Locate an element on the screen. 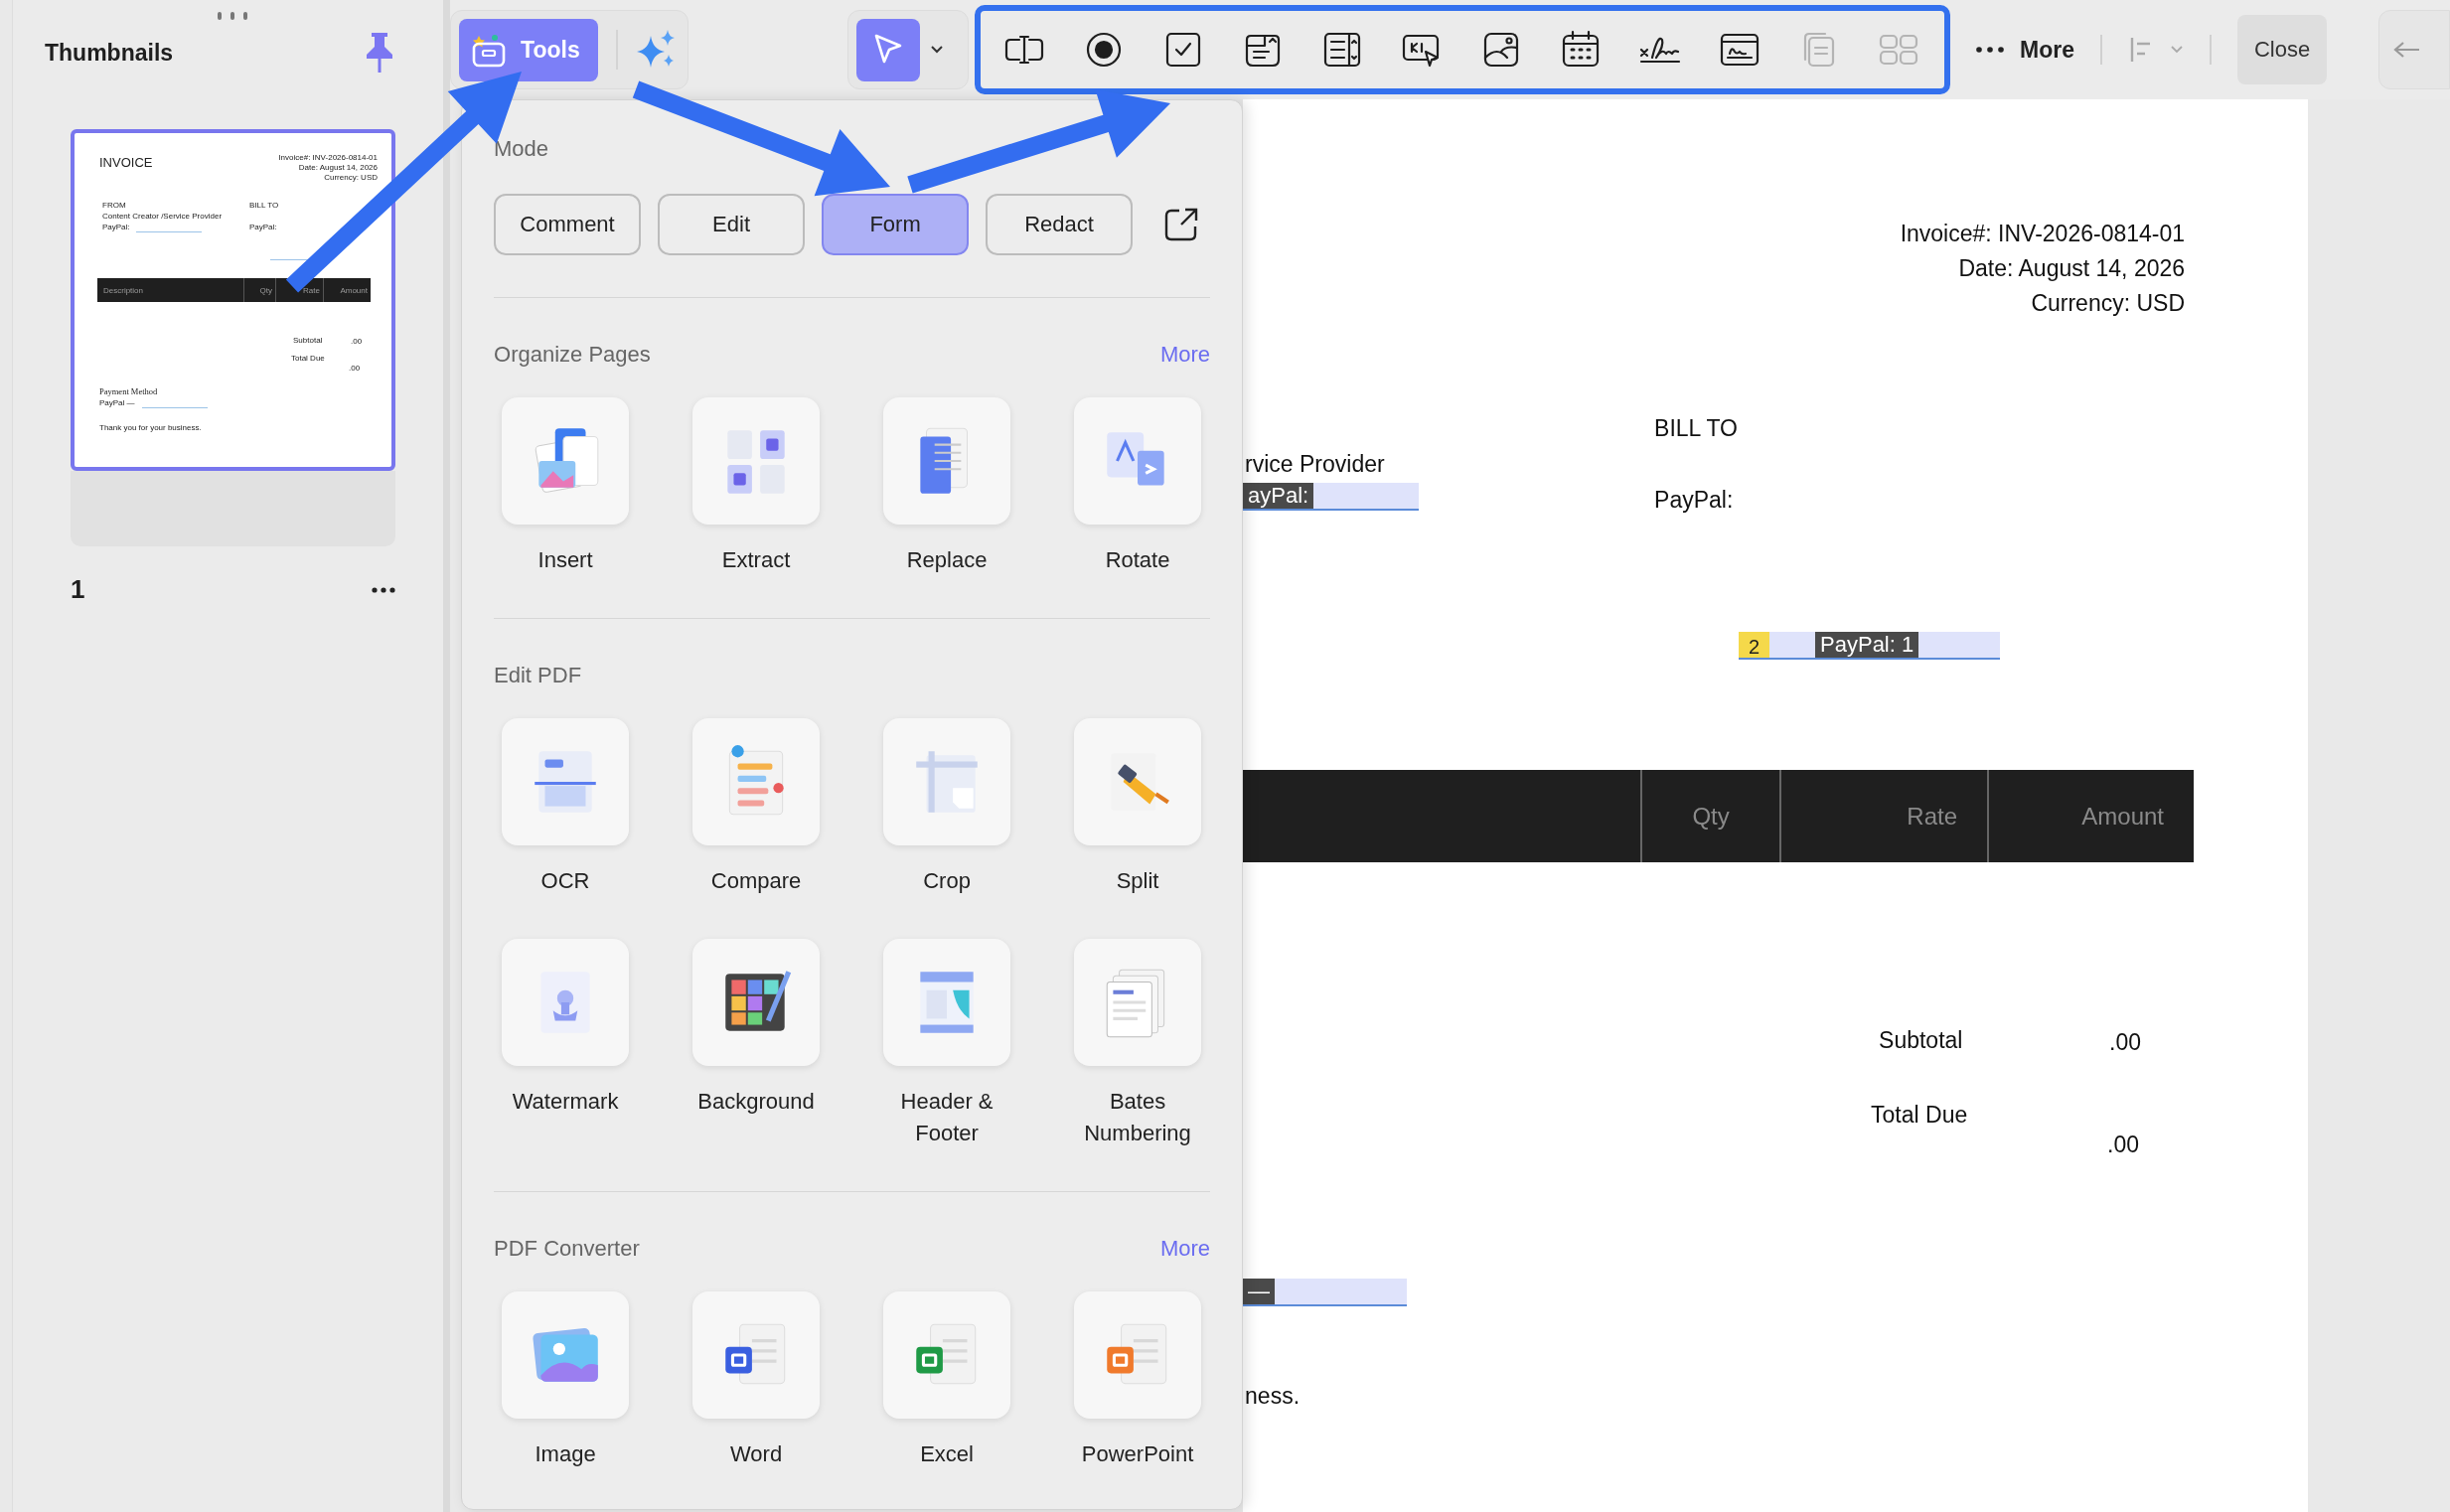  tool-button: Excel is located at coordinates (947, 1380).